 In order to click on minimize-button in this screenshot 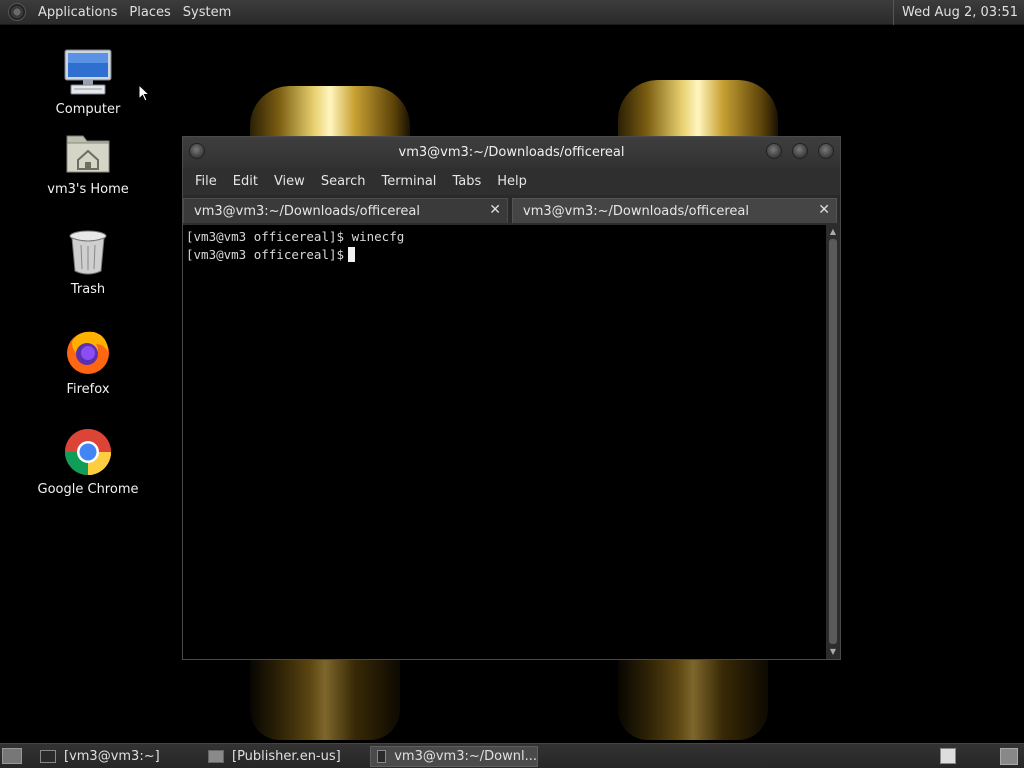, I will do `click(774, 151)`.